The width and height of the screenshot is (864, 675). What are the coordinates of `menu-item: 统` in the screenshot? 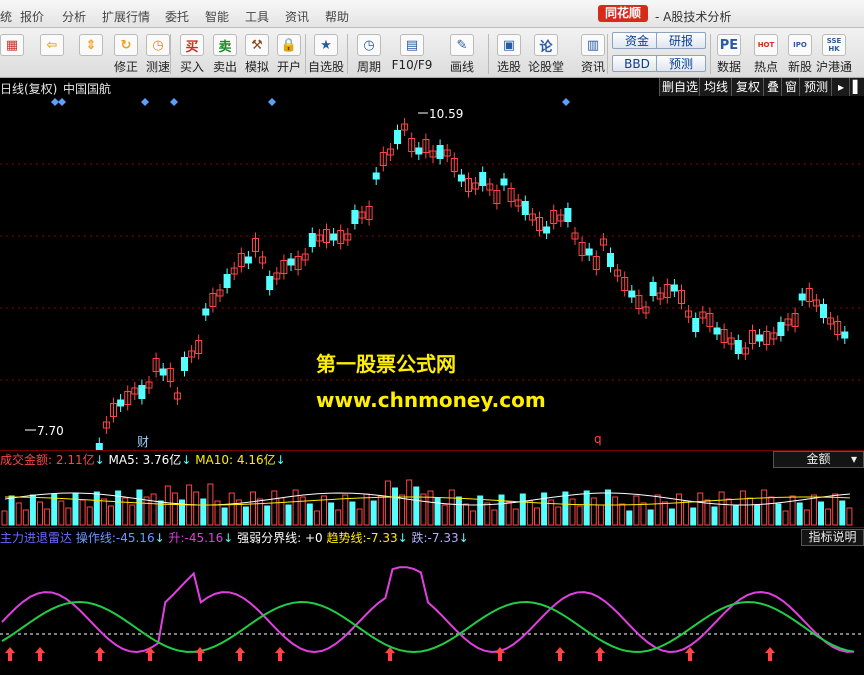 It's located at (6, 16).